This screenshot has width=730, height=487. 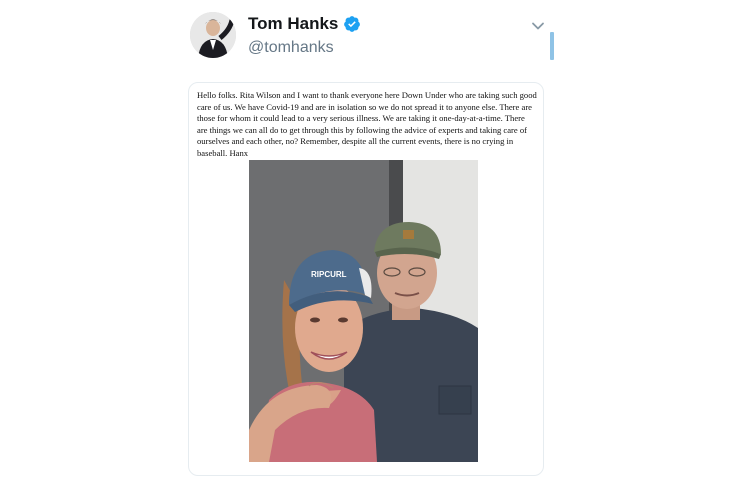 I want to click on cap-logo-text: RIPCURL, so click(x=329, y=274).